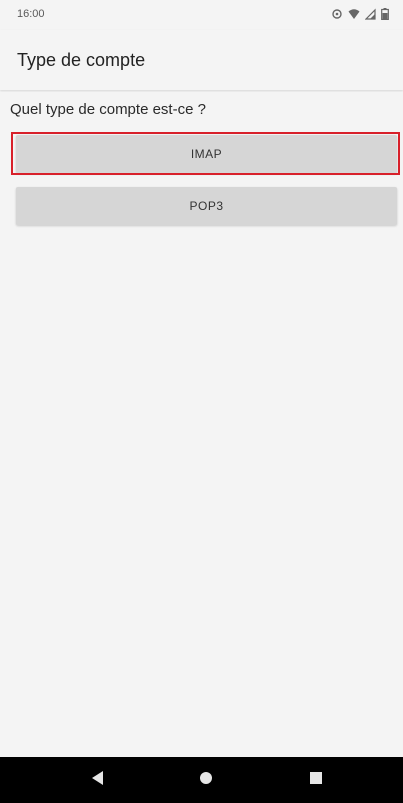 This screenshot has width=403, height=803. Describe the element at coordinates (354, 16) in the screenshot. I see `wifi-icon` at that location.